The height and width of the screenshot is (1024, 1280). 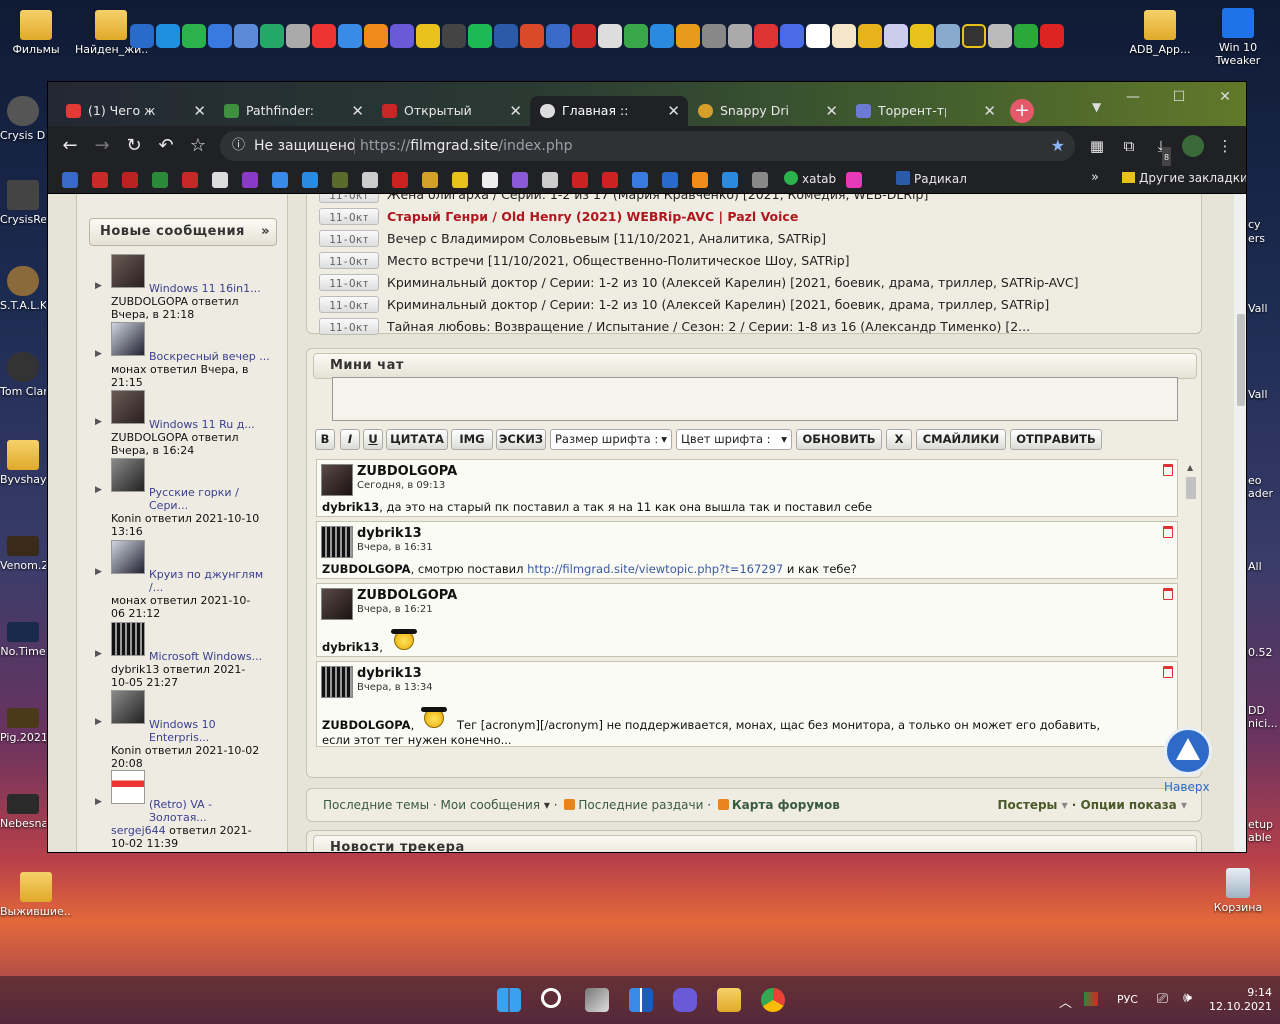 I want to click on chat-username: ZUBDOLGOPA, so click(x=407, y=471).